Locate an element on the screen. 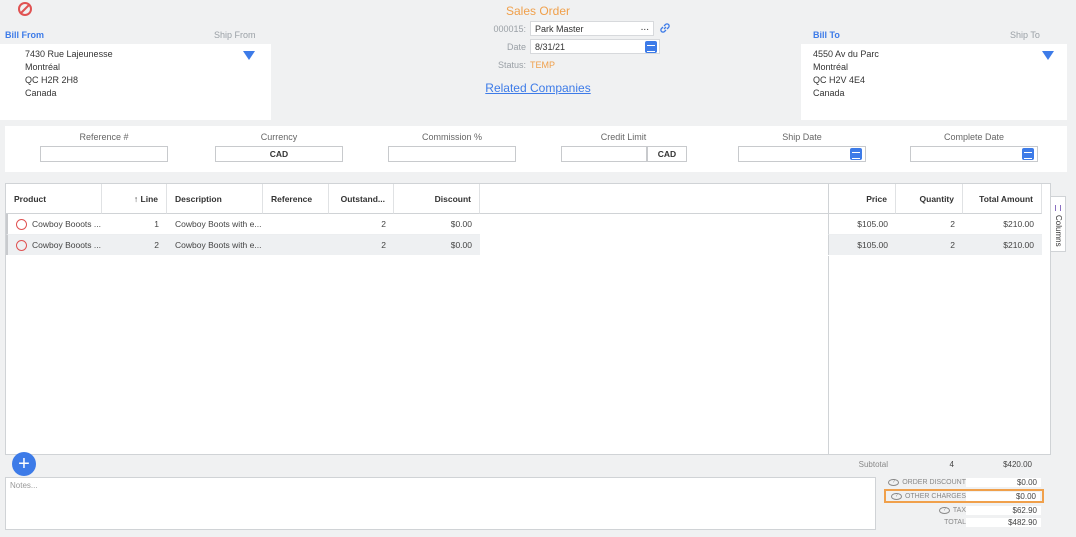 This screenshot has width=1076, height=537. complete-date-input is located at coordinates (974, 154).